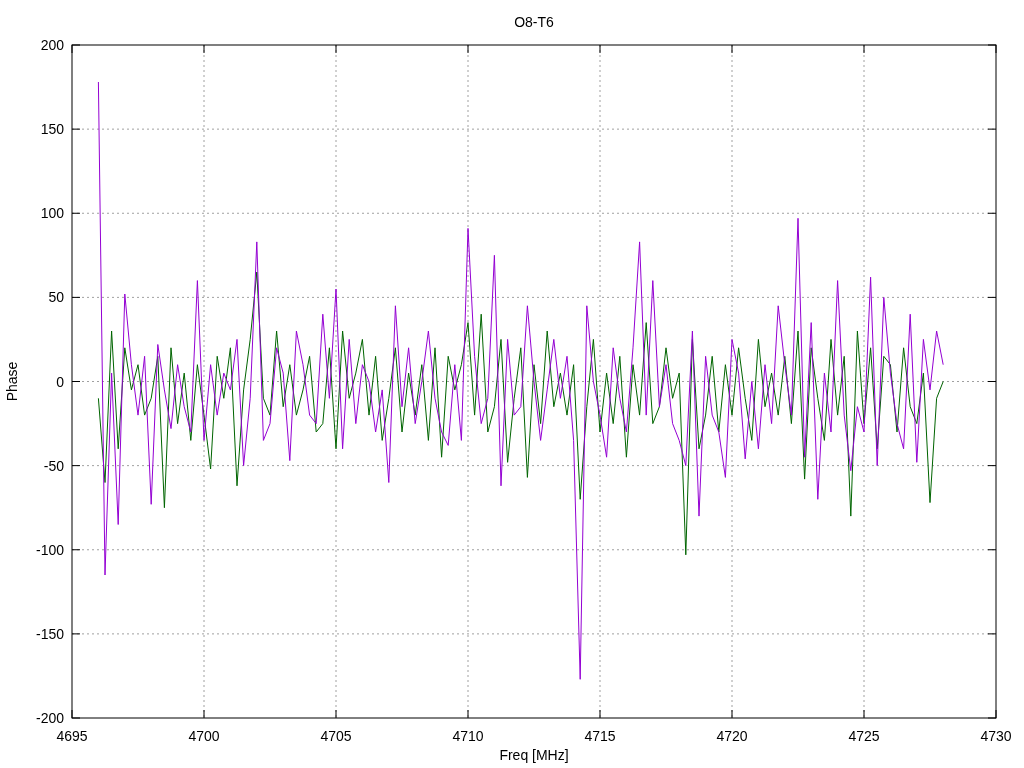 The width and height of the screenshot is (1024, 768). What do you see at coordinates (49, 549) in the screenshot?
I see `y-tick-label: -100` at bounding box center [49, 549].